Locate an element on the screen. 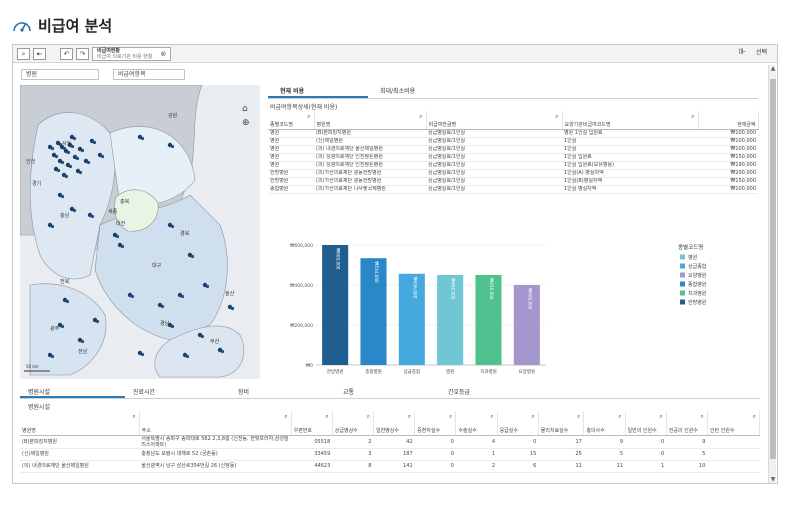 The width and height of the screenshot is (787, 507). undo-icon: ↶ is located at coordinates (66, 53).